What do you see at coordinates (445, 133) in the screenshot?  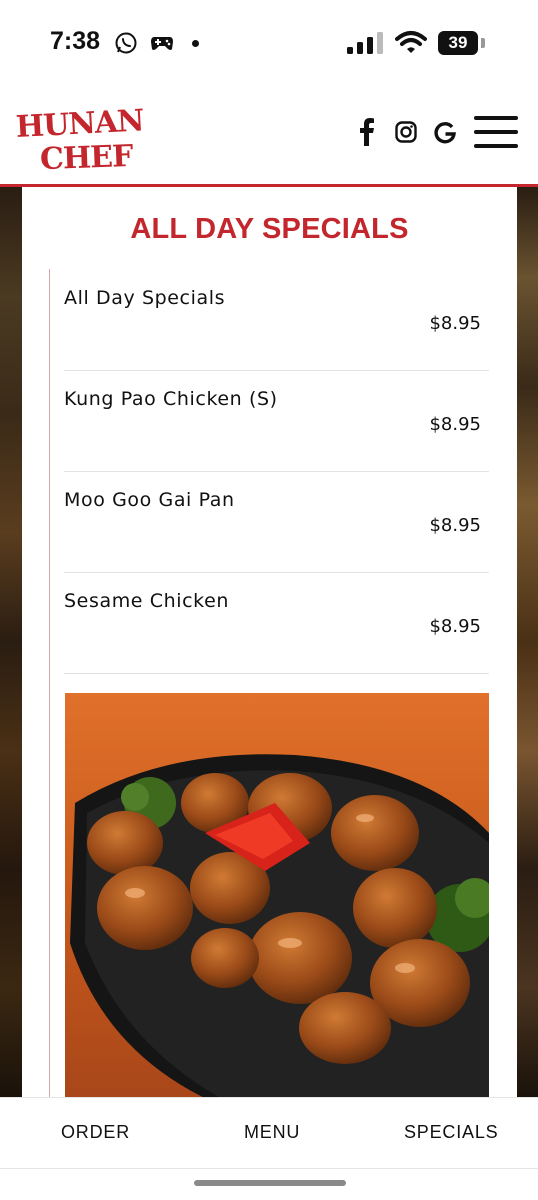 I see `google-icon` at bounding box center [445, 133].